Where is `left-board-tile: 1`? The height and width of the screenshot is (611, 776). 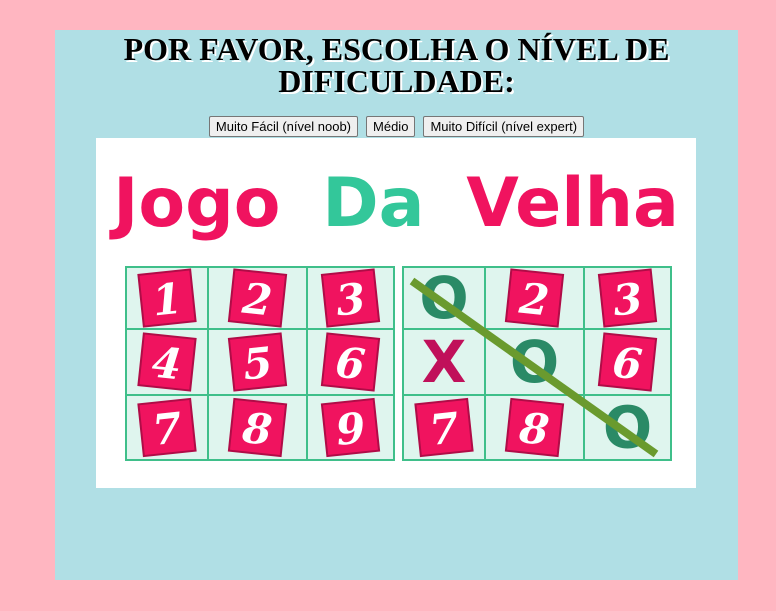 left-board-tile: 1 is located at coordinates (167, 298).